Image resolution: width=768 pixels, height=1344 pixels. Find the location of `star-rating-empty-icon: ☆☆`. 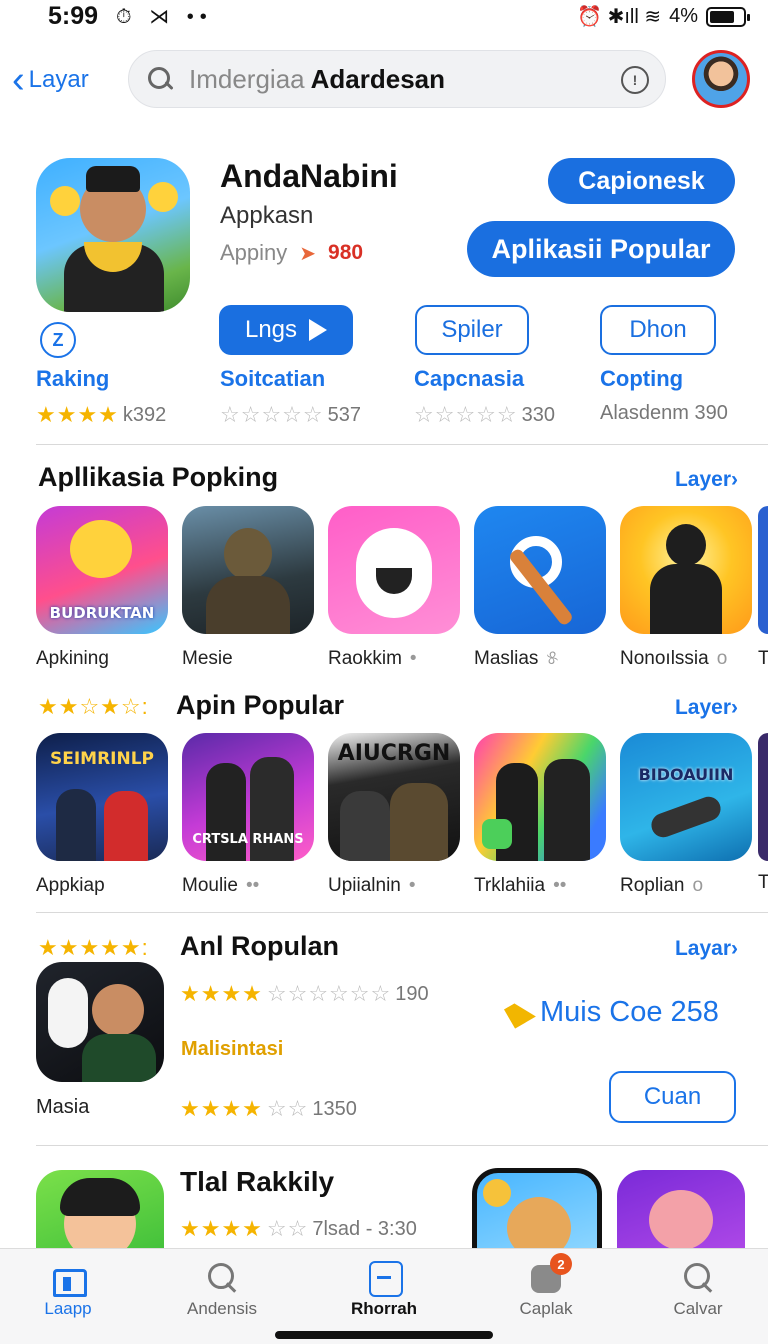

star-rating-empty-icon: ☆☆ is located at coordinates (287, 1108).